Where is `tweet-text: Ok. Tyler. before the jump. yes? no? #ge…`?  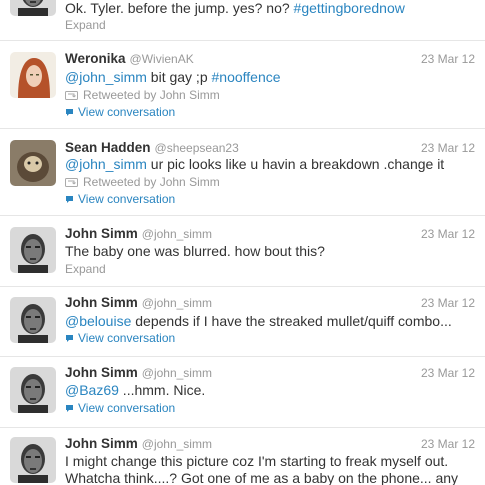 tweet-text: Ok. Tyler. before the jump. yes? no? #ge… is located at coordinates (271, 8).